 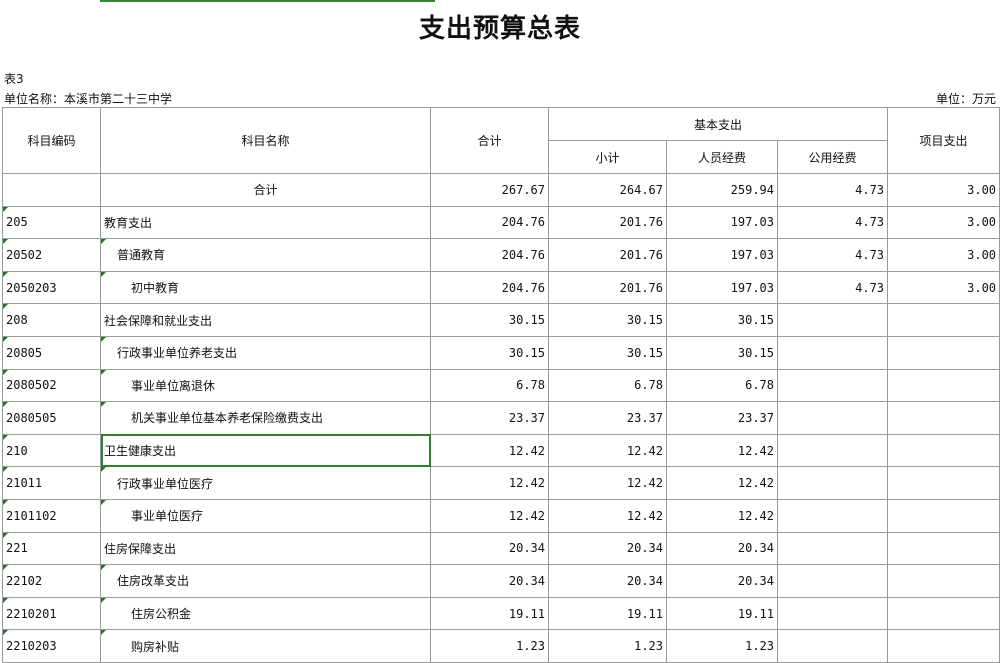 I want to click on header-personnel: 人员经费, so click(x=722, y=157).